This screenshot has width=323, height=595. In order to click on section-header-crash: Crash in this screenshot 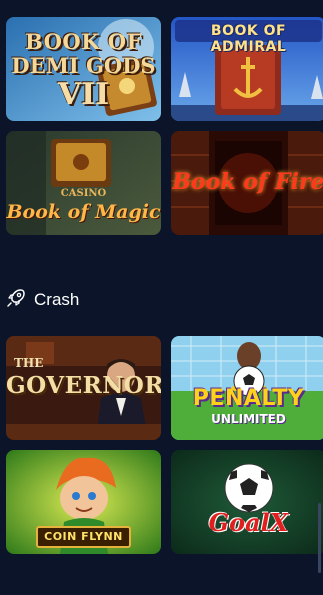, I will do `click(42, 300)`.